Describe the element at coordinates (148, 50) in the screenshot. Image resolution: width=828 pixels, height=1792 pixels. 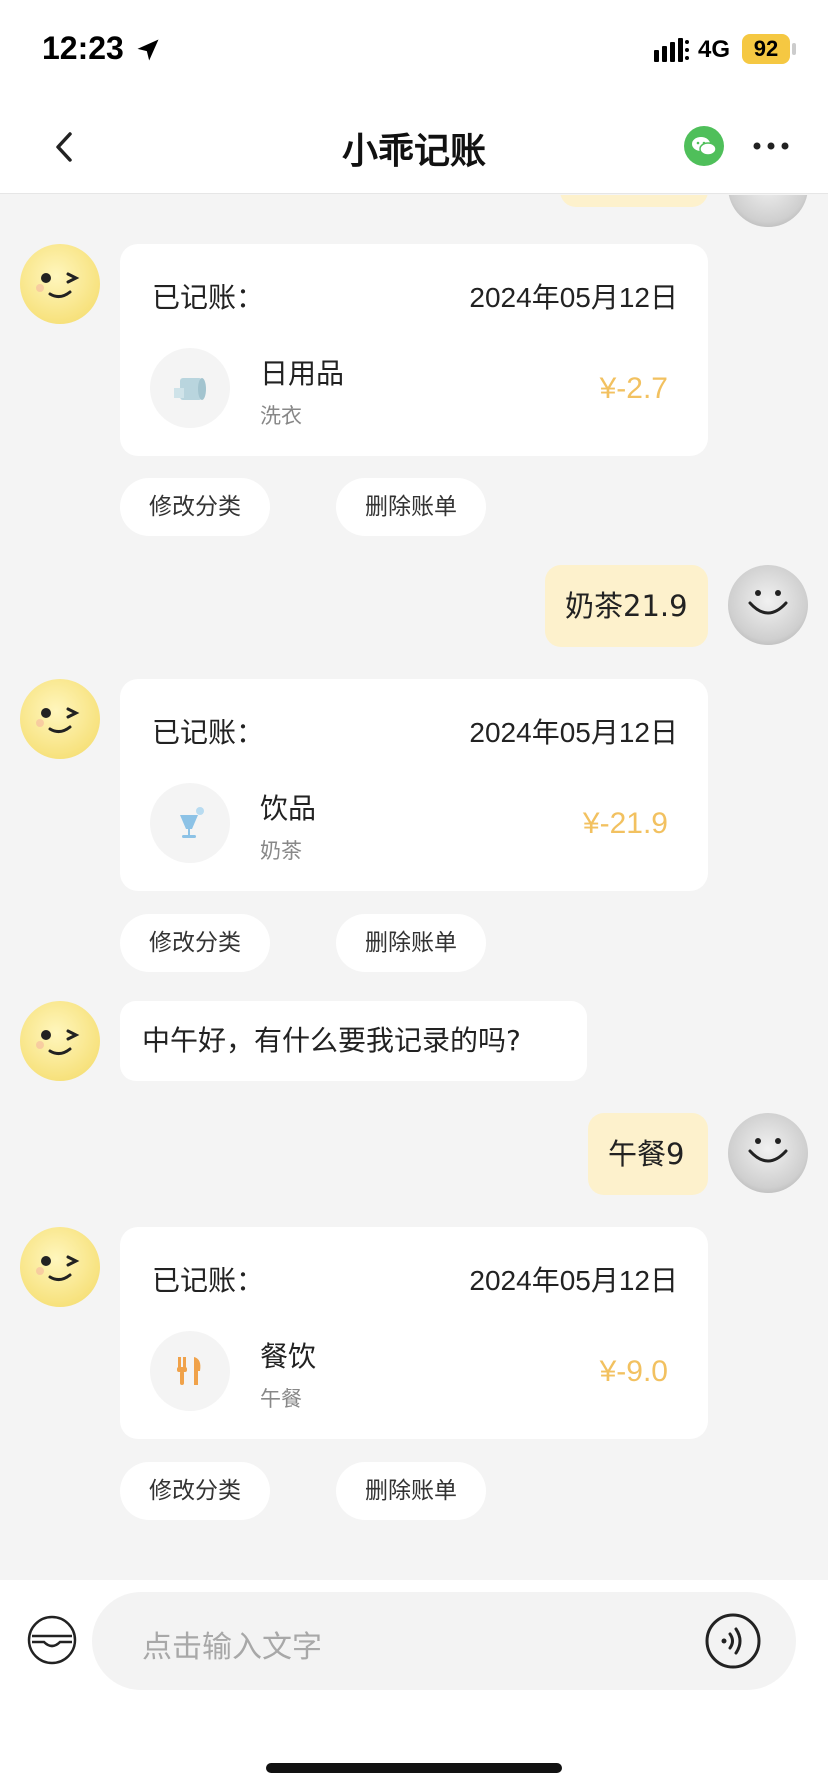
I see `location-arrow-icon` at that location.